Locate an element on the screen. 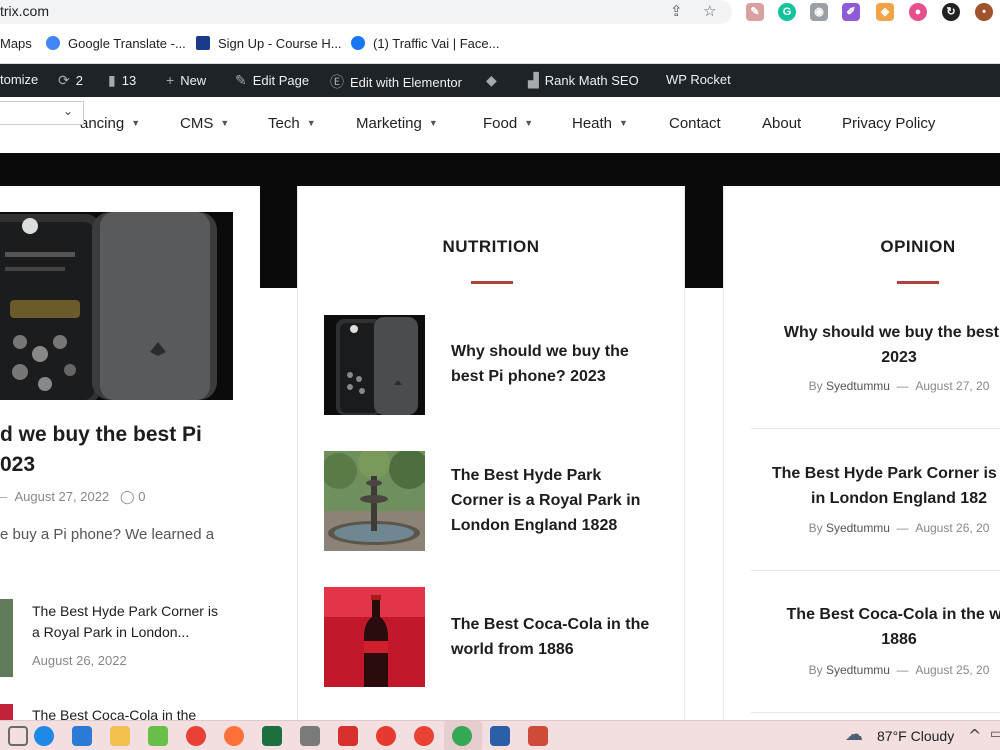 The width and height of the screenshot is (1000, 750). diamond-icon: ◆ is located at coordinates (491, 80).